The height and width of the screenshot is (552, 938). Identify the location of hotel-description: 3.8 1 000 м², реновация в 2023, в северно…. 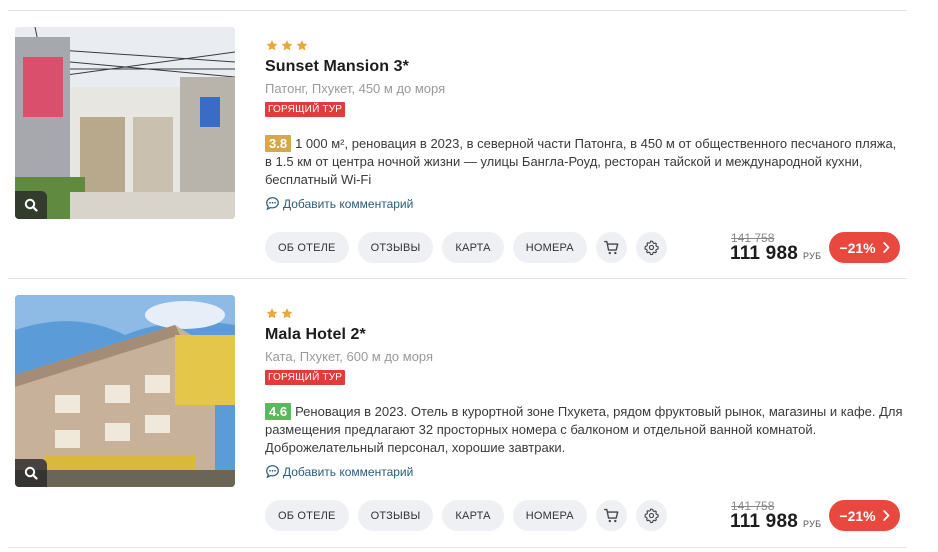
(585, 162).